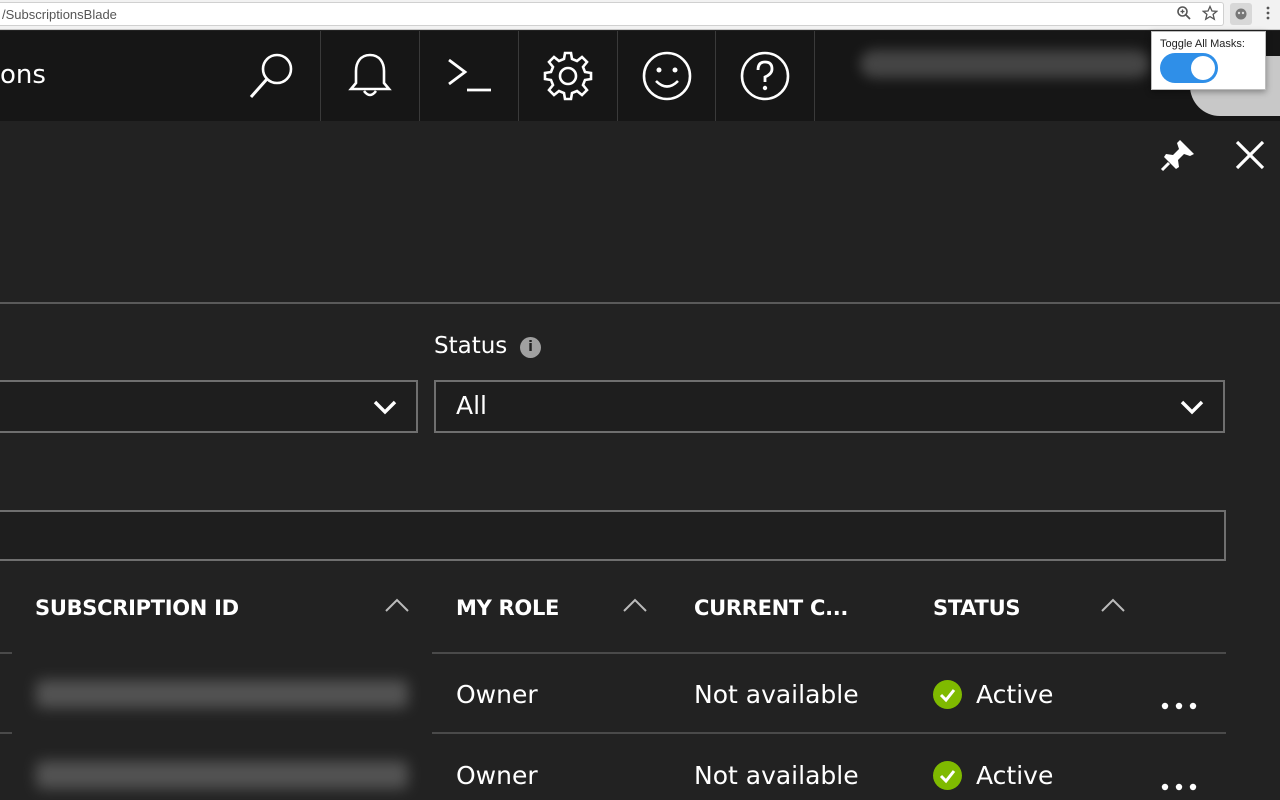 The height and width of the screenshot is (800, 1280). I want to click on search-icon, so click(270, 75).